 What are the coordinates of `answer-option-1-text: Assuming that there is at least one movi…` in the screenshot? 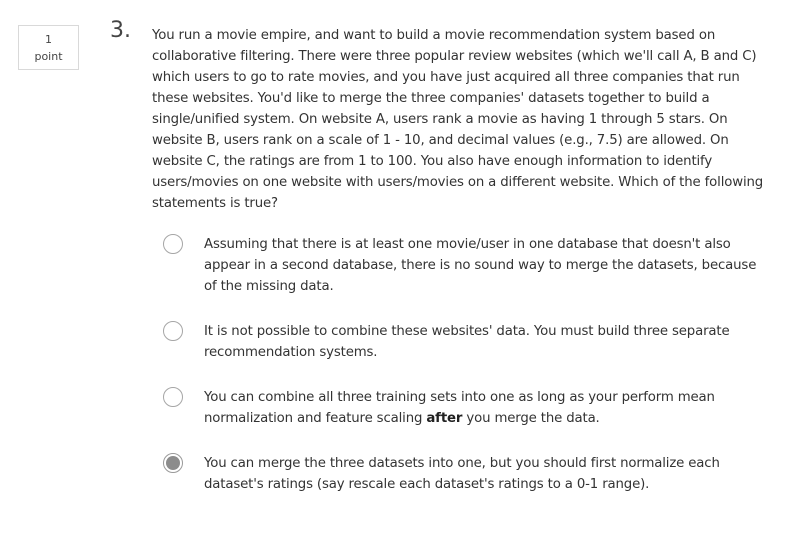 It's located at (480, 265).